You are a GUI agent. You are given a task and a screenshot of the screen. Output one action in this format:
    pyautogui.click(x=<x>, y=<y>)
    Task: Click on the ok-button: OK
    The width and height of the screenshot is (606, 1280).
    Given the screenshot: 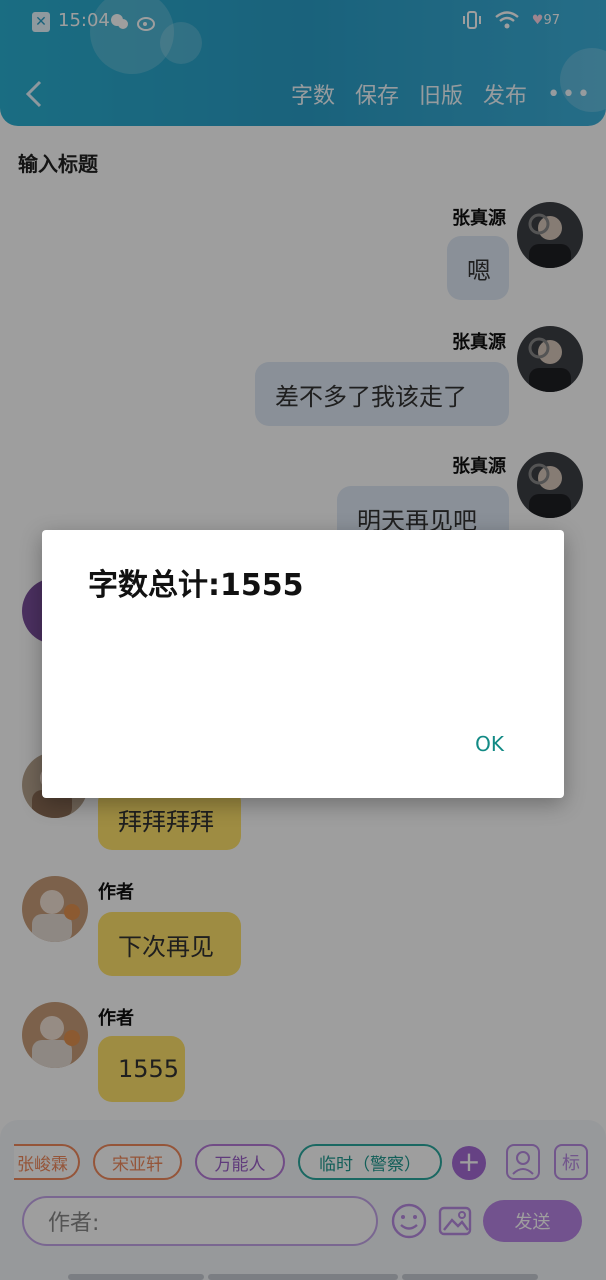 What is the action you would take?
    pyautogui.click(x=489, y=744)
    